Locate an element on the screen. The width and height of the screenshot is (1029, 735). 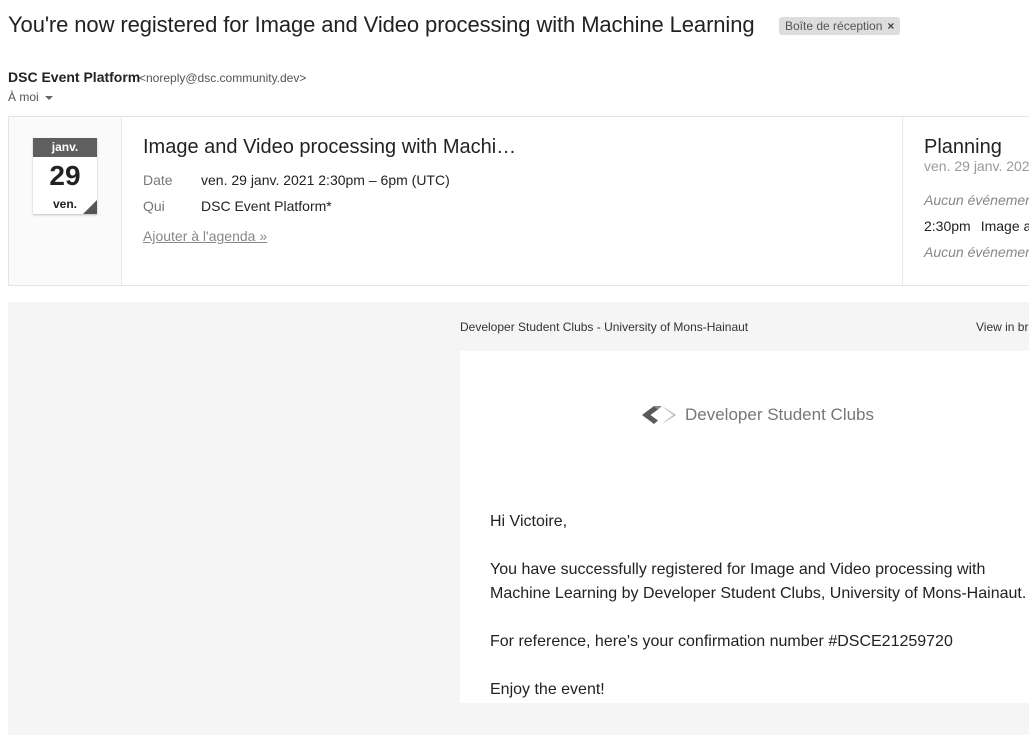
inbox-label-chip: Boîte de réception × is located at coordinates (840, 26).